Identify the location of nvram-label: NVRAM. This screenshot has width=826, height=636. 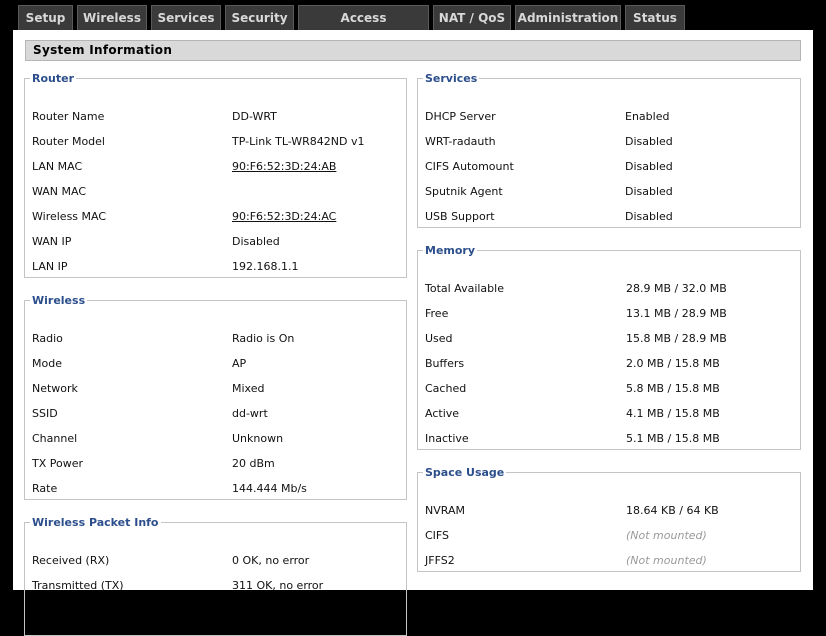
(445, 510).